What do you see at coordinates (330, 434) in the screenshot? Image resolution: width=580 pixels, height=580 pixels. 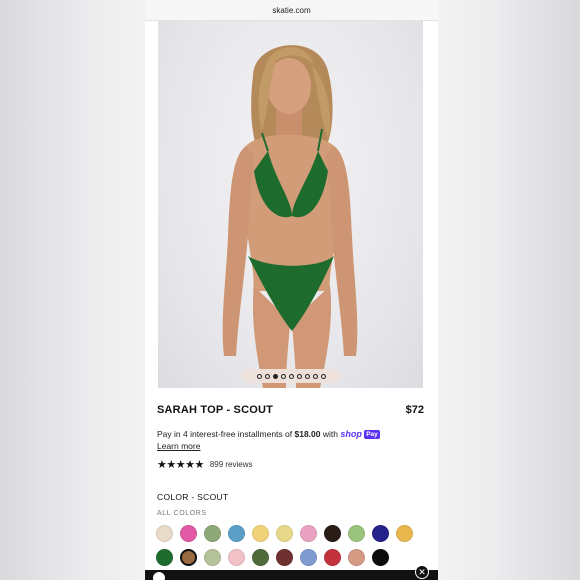 I see `installments-suffix: with` at bounding box center [330, 434].